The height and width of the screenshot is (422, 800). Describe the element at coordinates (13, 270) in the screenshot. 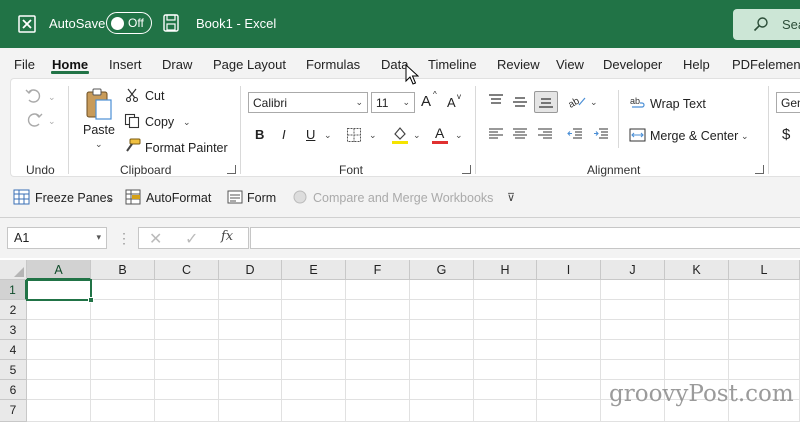

I see `select-all-corner` at that location.